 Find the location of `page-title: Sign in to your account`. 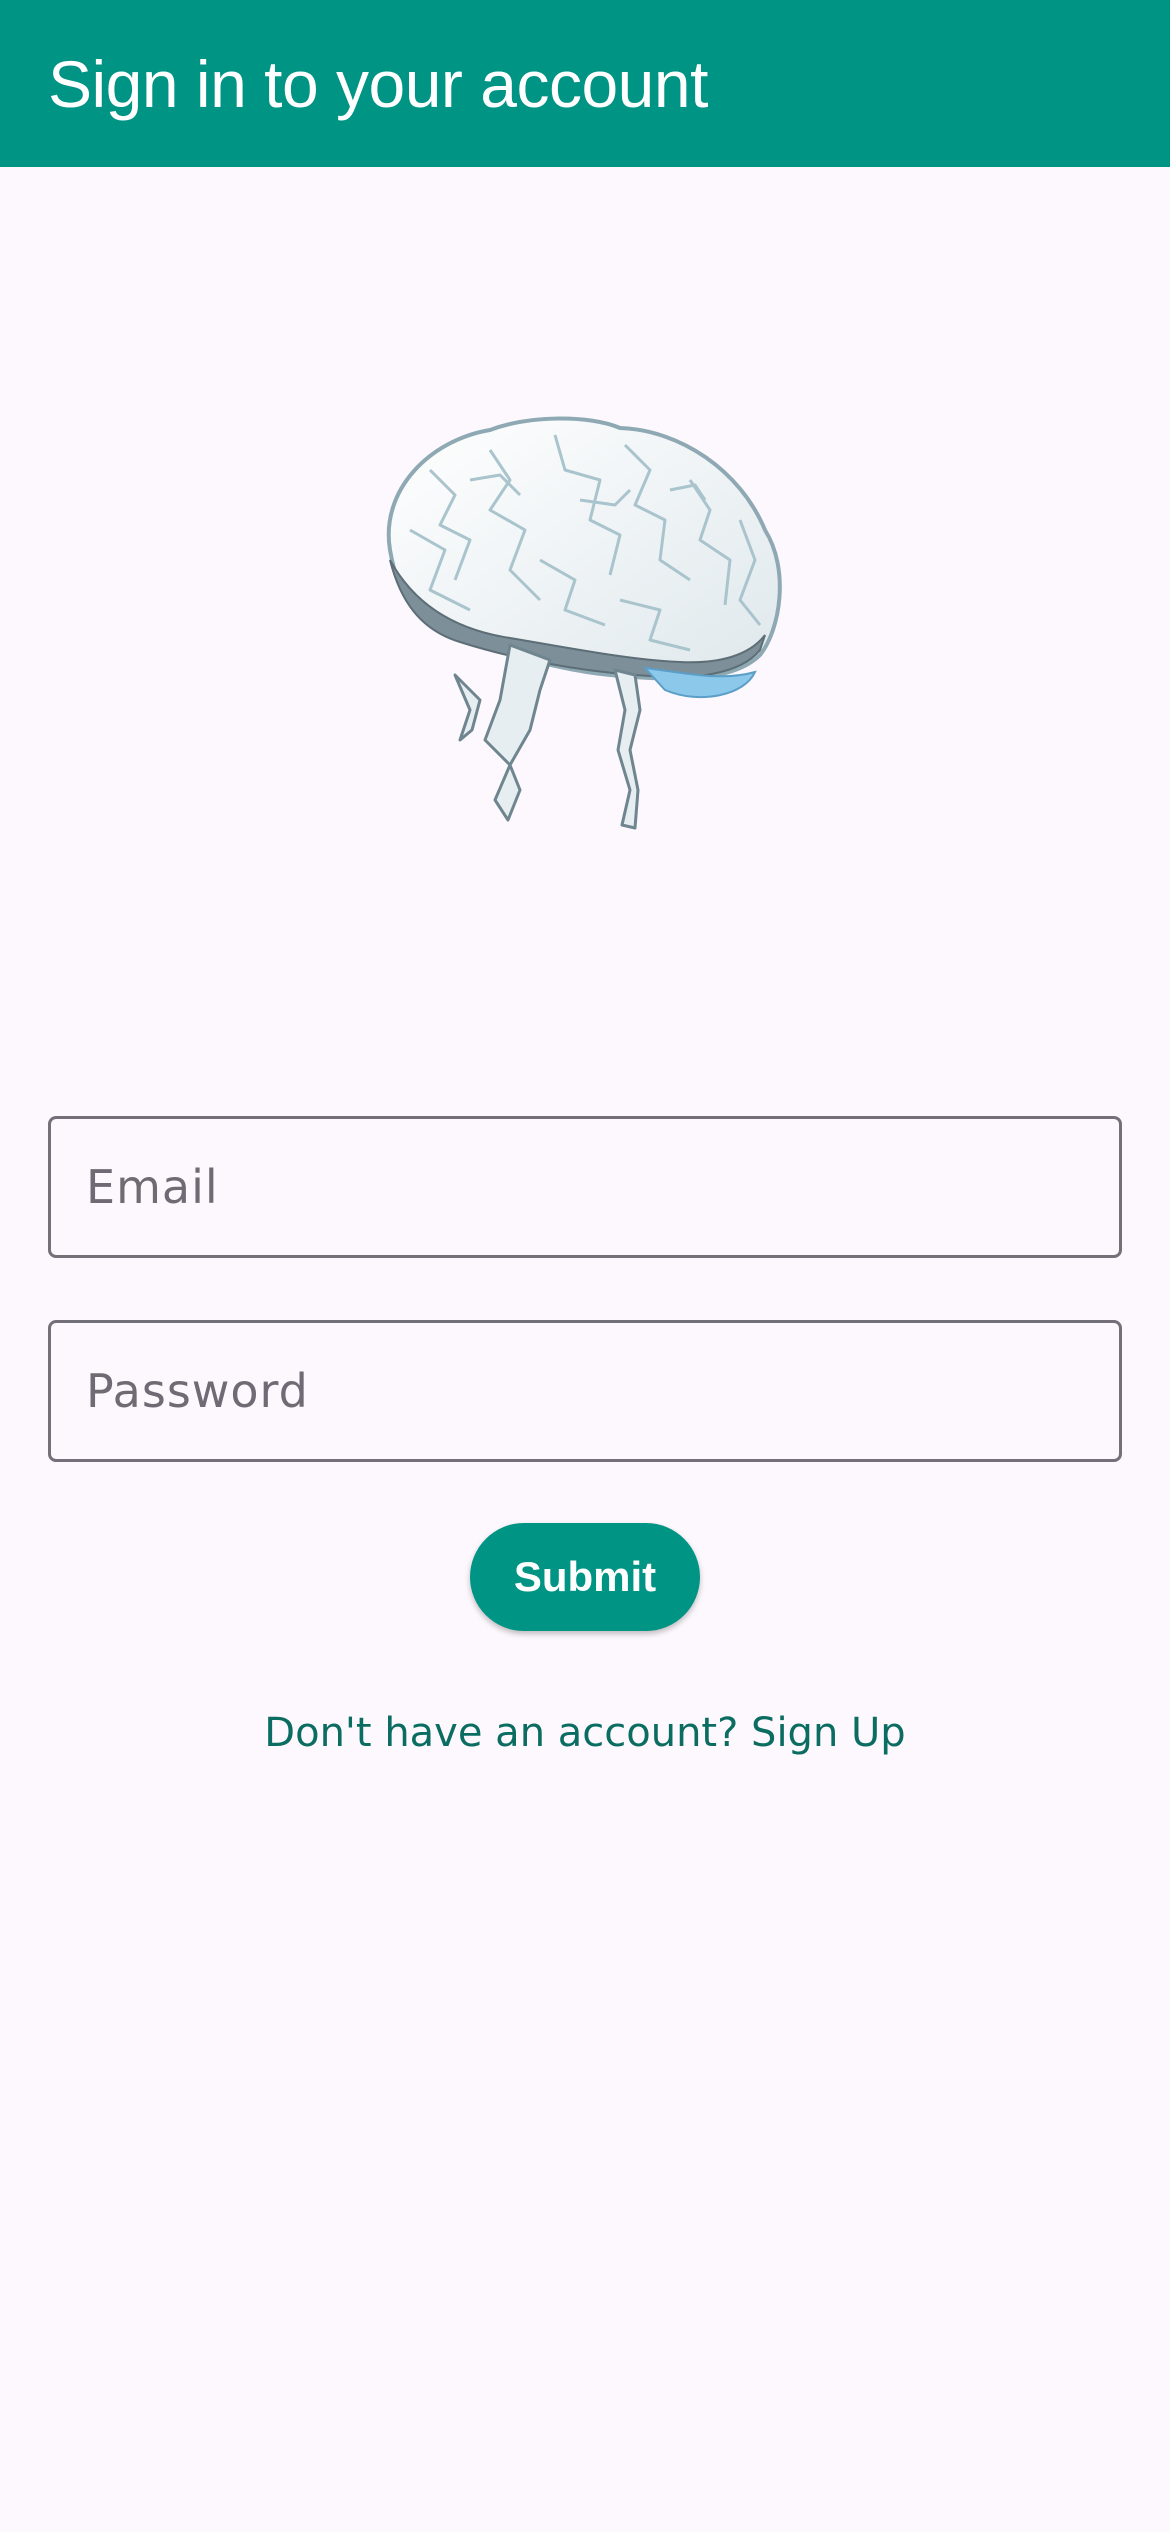

page-title: Sign in to your account is located at coordinates (378, 83).